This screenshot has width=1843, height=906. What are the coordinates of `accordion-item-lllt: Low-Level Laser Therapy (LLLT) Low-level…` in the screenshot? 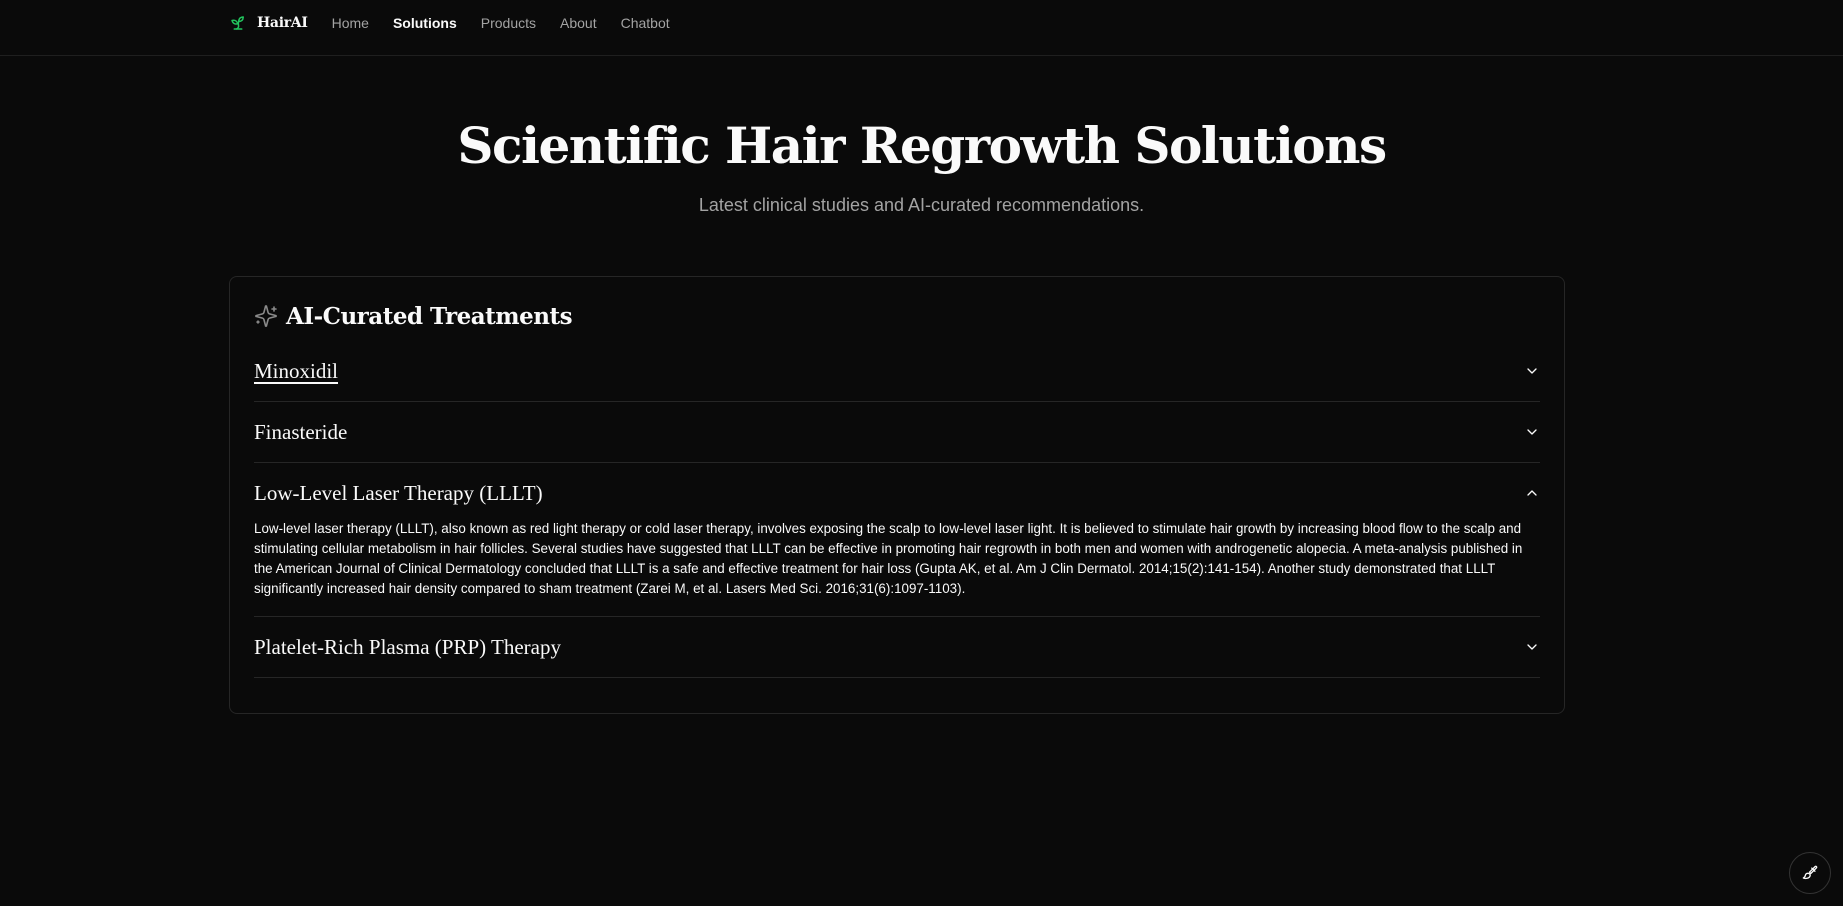 It's located at (897, 540).